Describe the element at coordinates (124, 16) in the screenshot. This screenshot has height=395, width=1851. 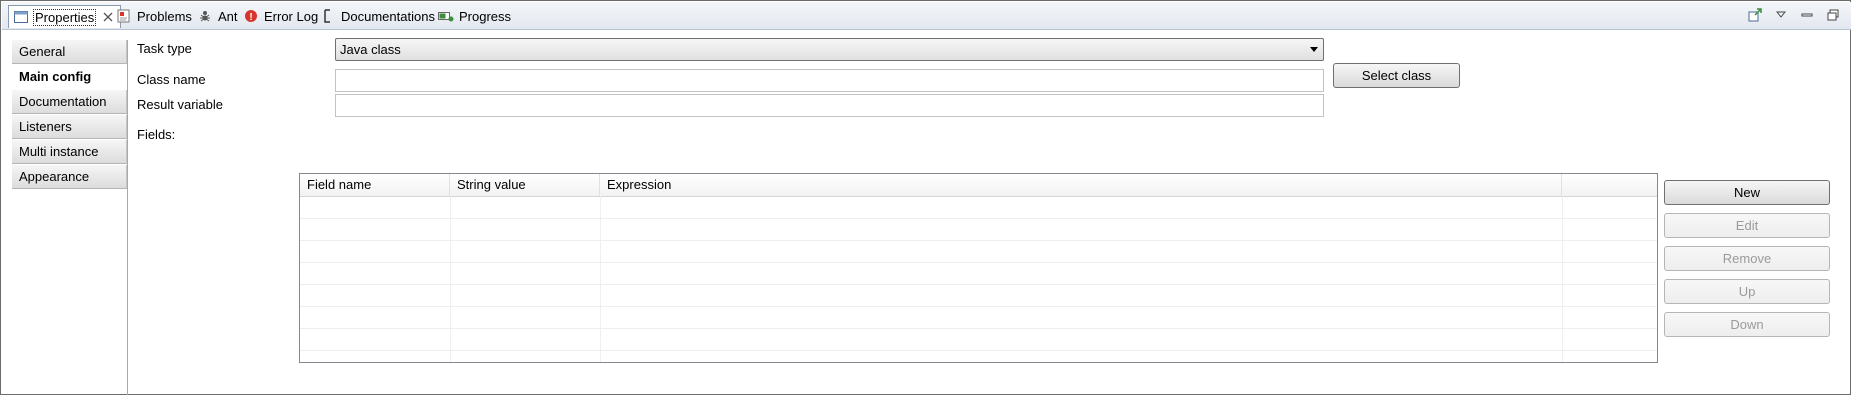
I see `problems-icon` at that location.